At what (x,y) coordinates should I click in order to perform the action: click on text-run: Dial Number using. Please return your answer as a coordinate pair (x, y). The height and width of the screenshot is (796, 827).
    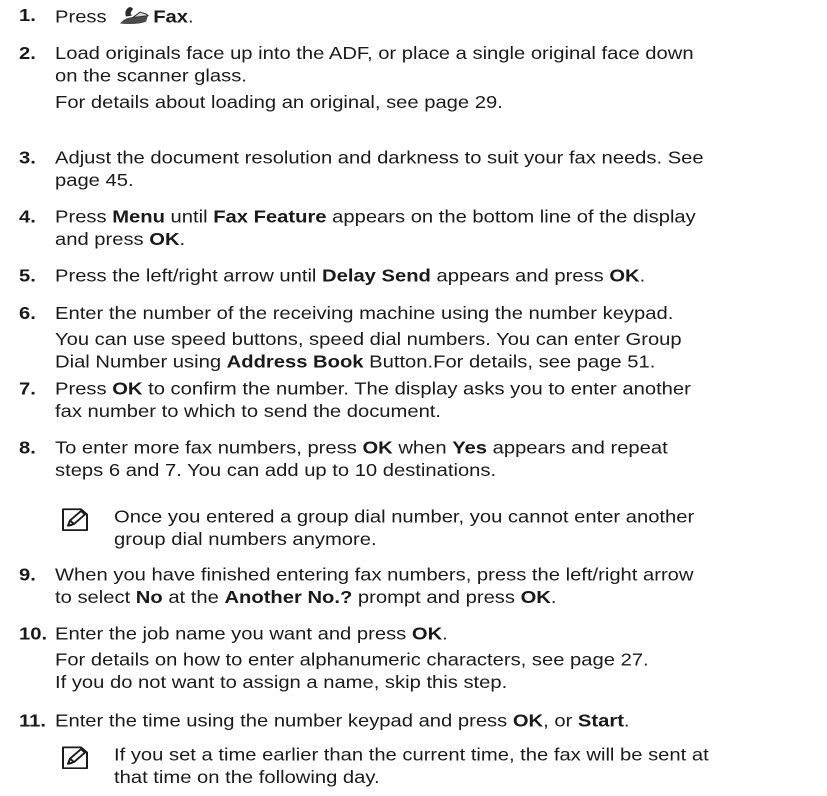
    Looking at the image, I should click on (141, 362).